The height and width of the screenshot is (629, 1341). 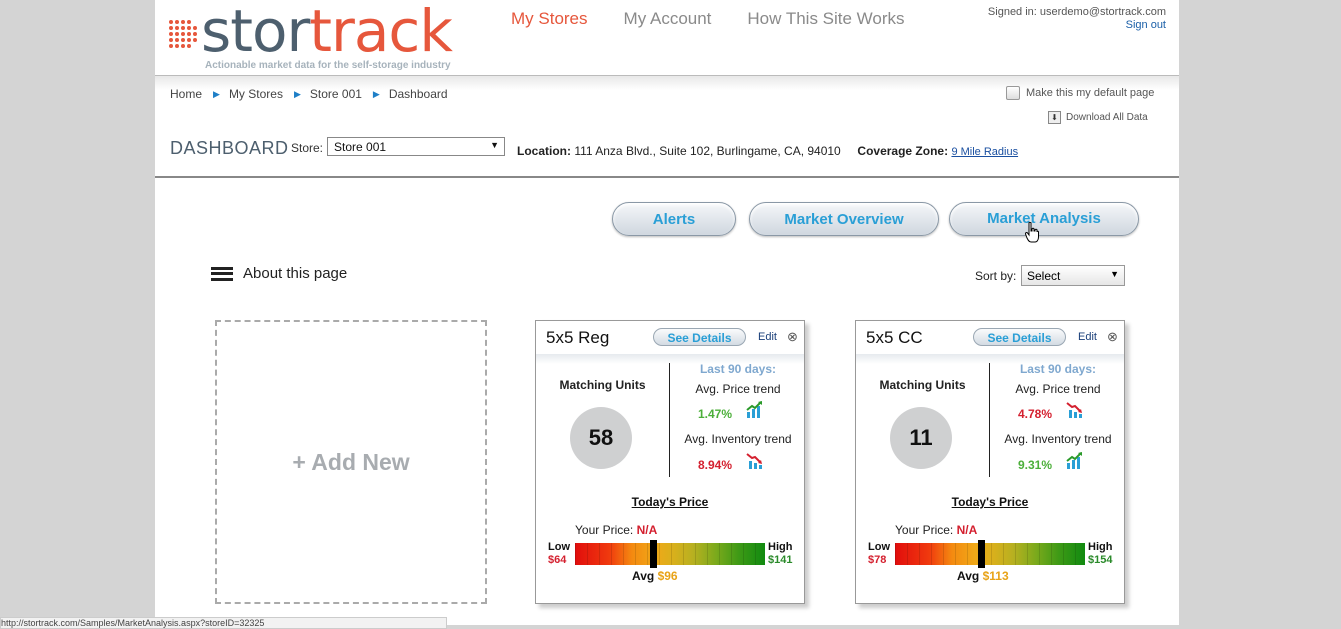 I want to click on high-price: High $141, so click(x=780, y=554).